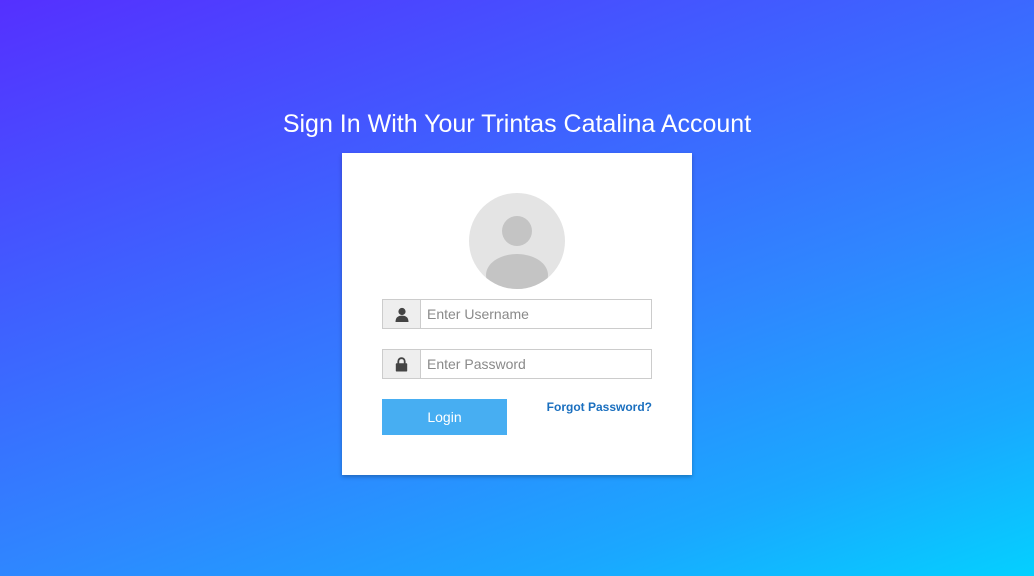  Describe the element at coordinates (444, 417) in the screenshot. I see `login-button: Login` at that location.